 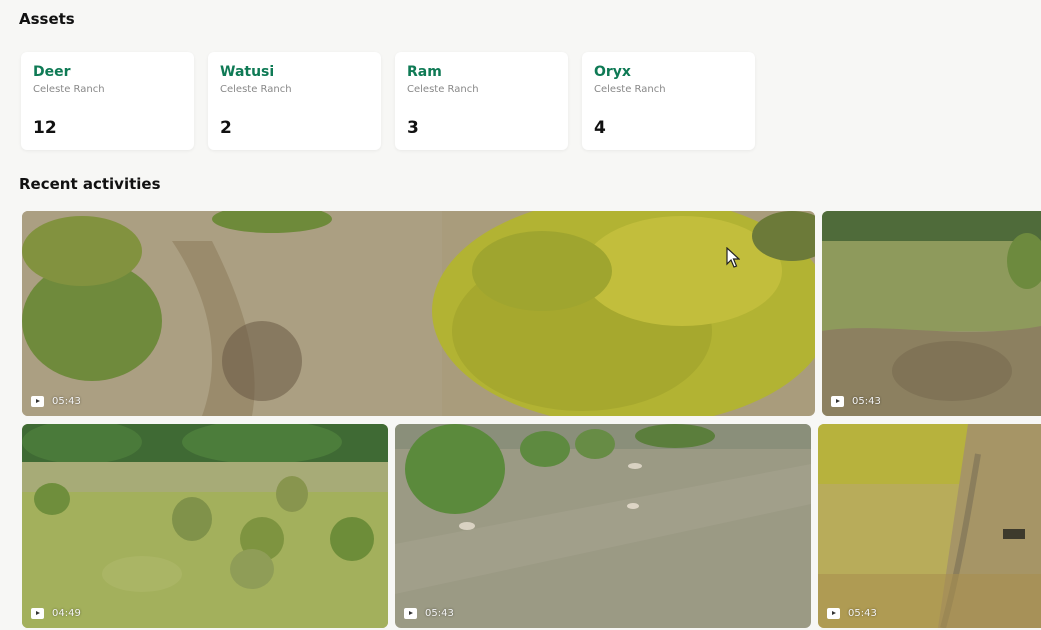 I want to click on video-duration: 04:49, so click(x=66, y=613).